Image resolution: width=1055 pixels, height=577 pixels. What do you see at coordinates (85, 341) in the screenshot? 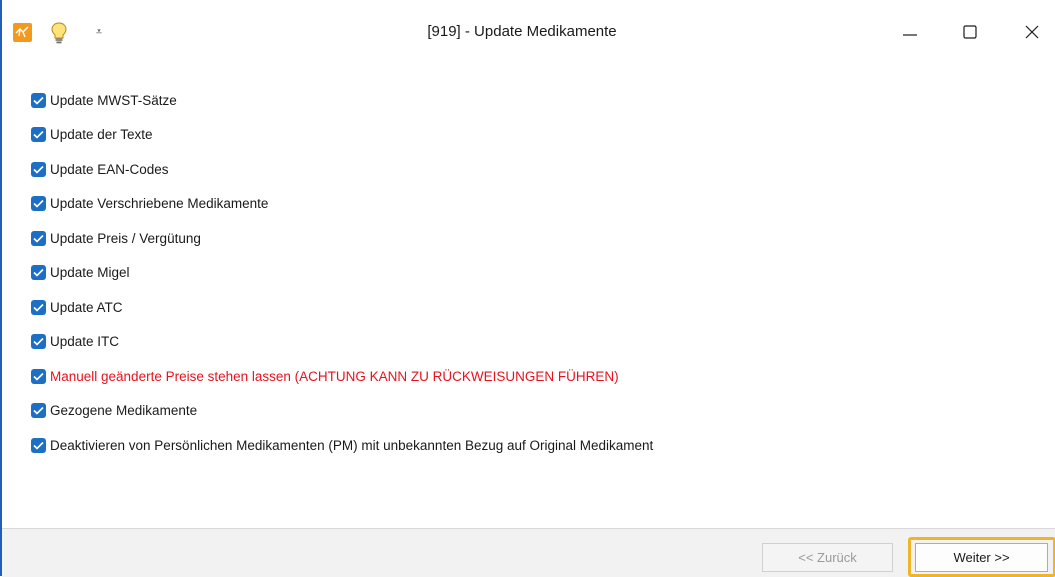
I see `option-label: Update ITC` at bounding box center [85, 341].